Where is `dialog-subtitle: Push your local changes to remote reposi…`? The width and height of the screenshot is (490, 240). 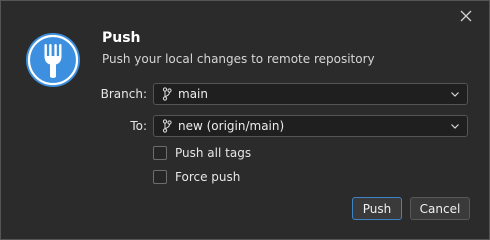
dialog-subtitle: Push your local changes to remote reposi… is located at coordinates (238, 59).